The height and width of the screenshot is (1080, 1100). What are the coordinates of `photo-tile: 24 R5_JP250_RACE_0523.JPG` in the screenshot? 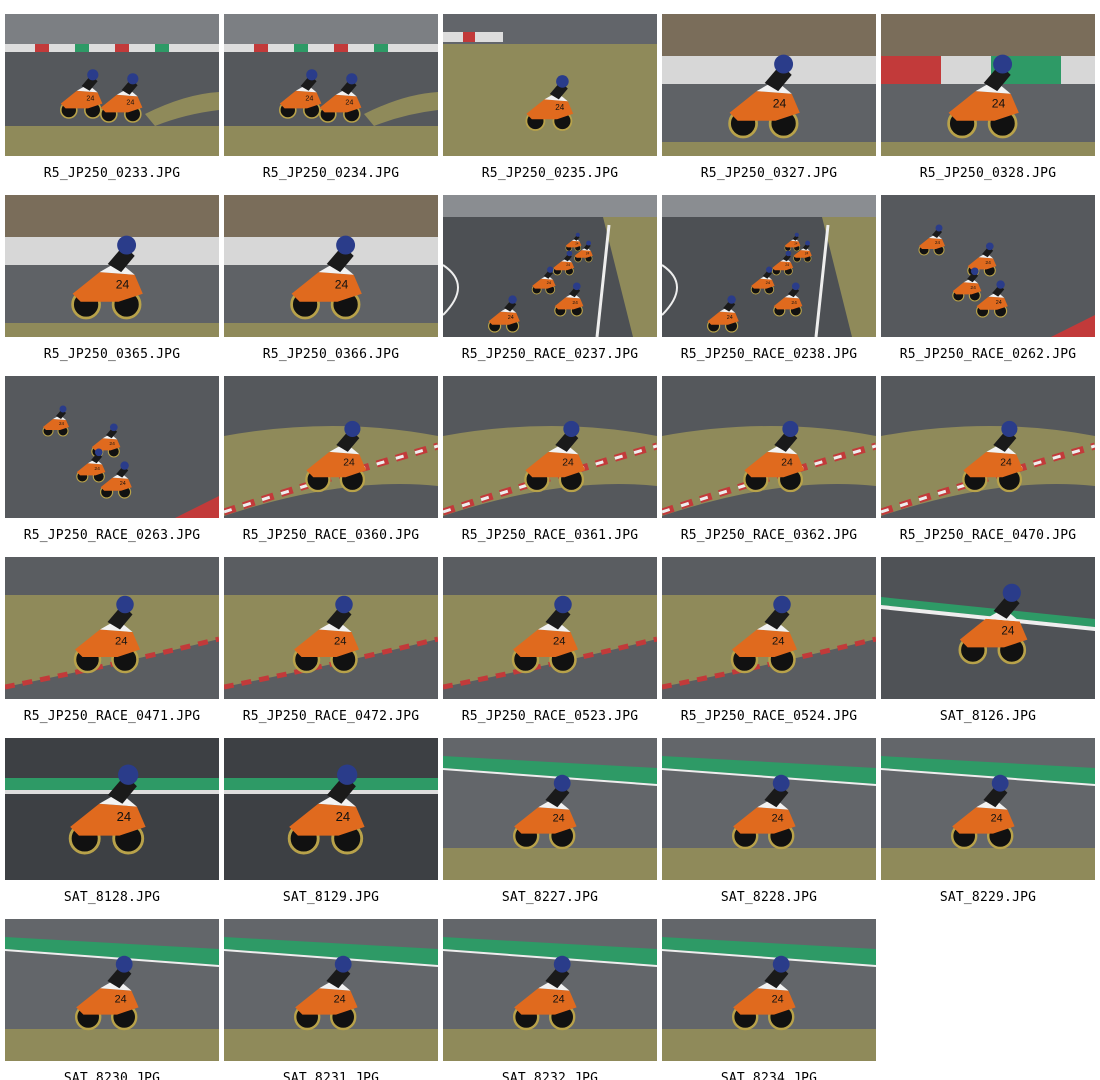 It's located at (552, 647).